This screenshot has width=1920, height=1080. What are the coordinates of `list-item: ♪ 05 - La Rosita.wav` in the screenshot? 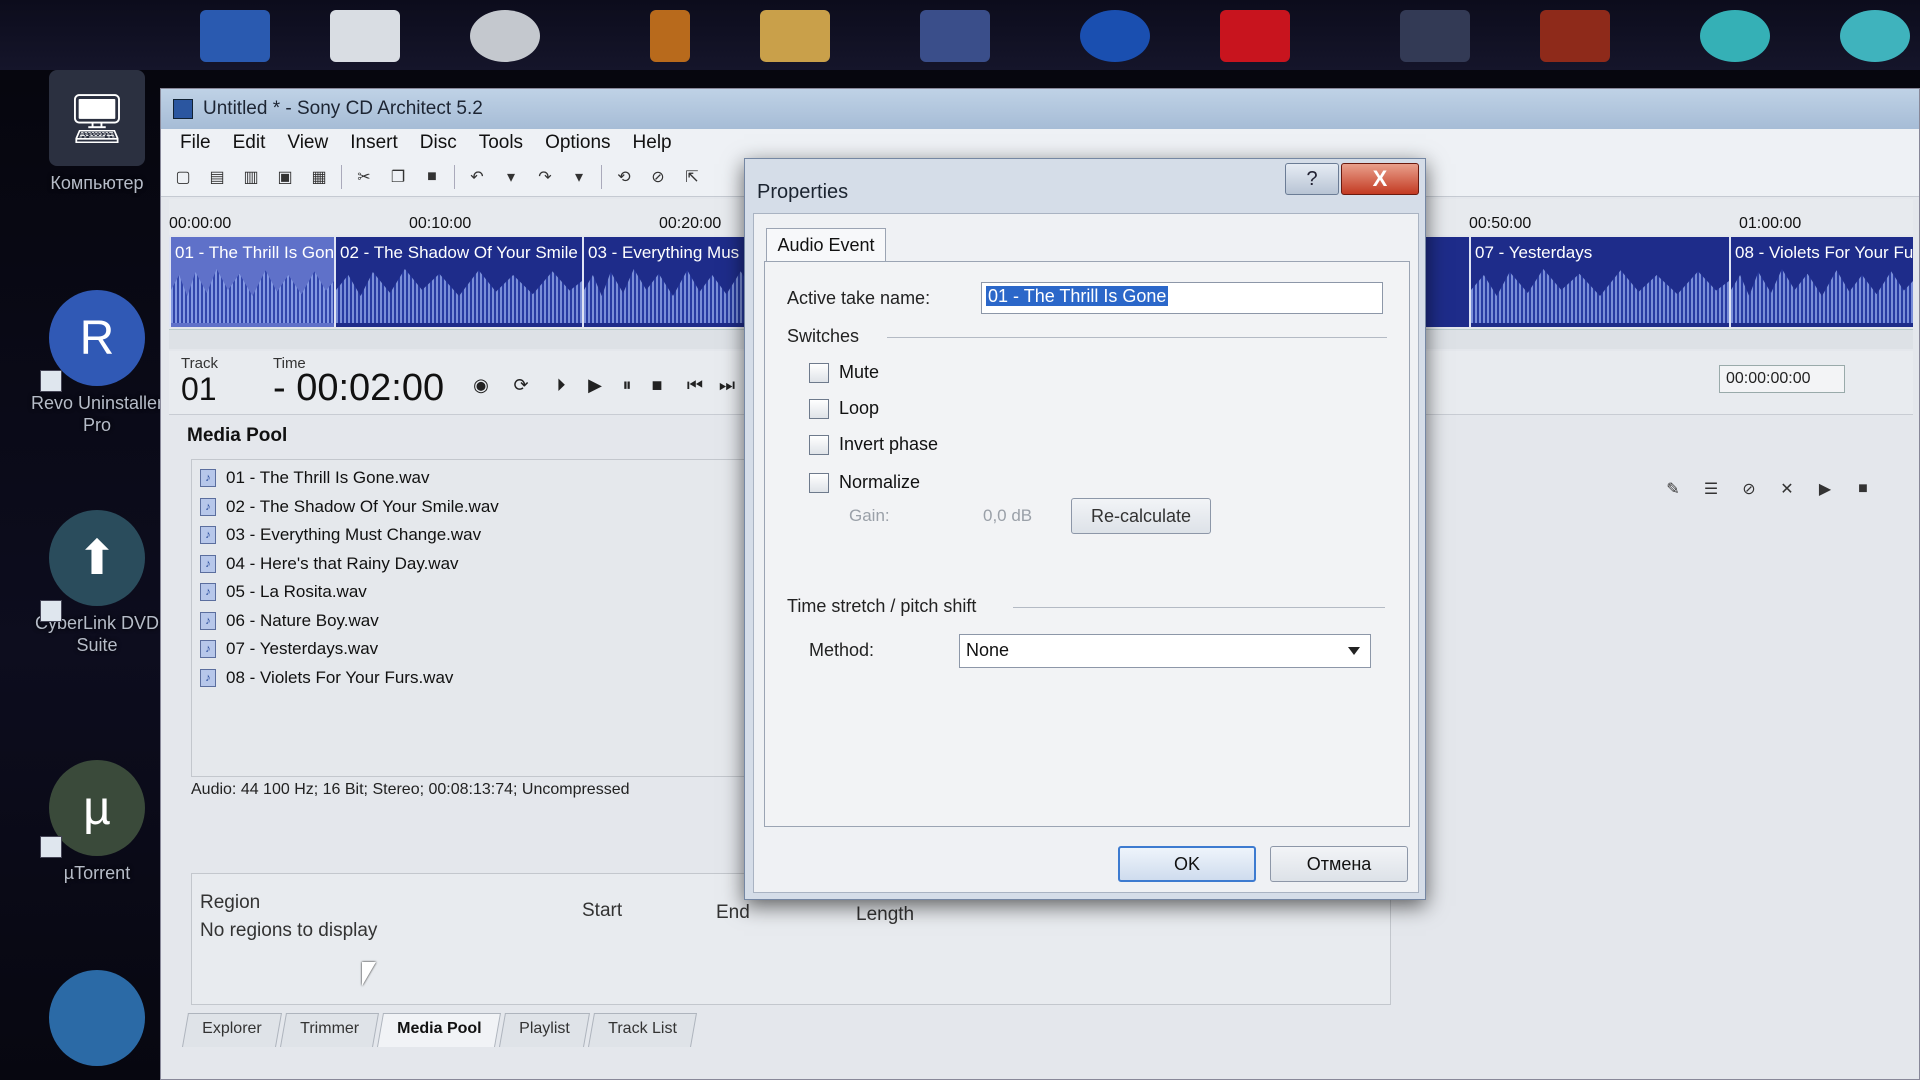 It's located at (472, 592).